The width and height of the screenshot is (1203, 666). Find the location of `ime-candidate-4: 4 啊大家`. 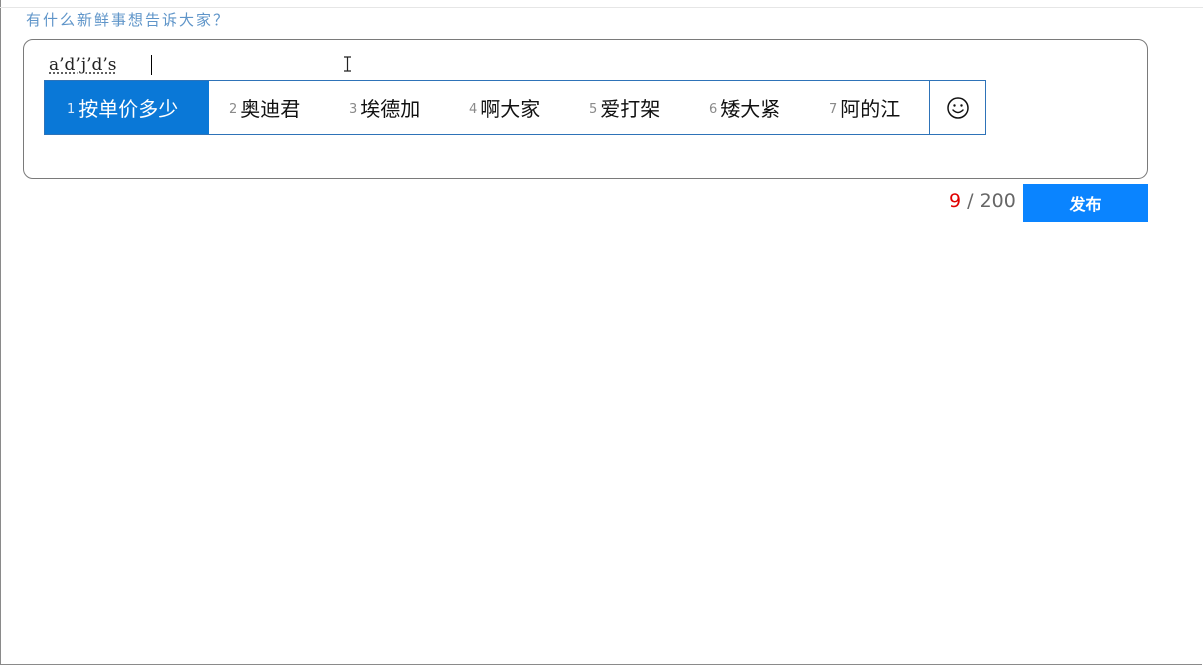

ime-candidate-4: 4 啊大家 is located at coordinates (509, 107).